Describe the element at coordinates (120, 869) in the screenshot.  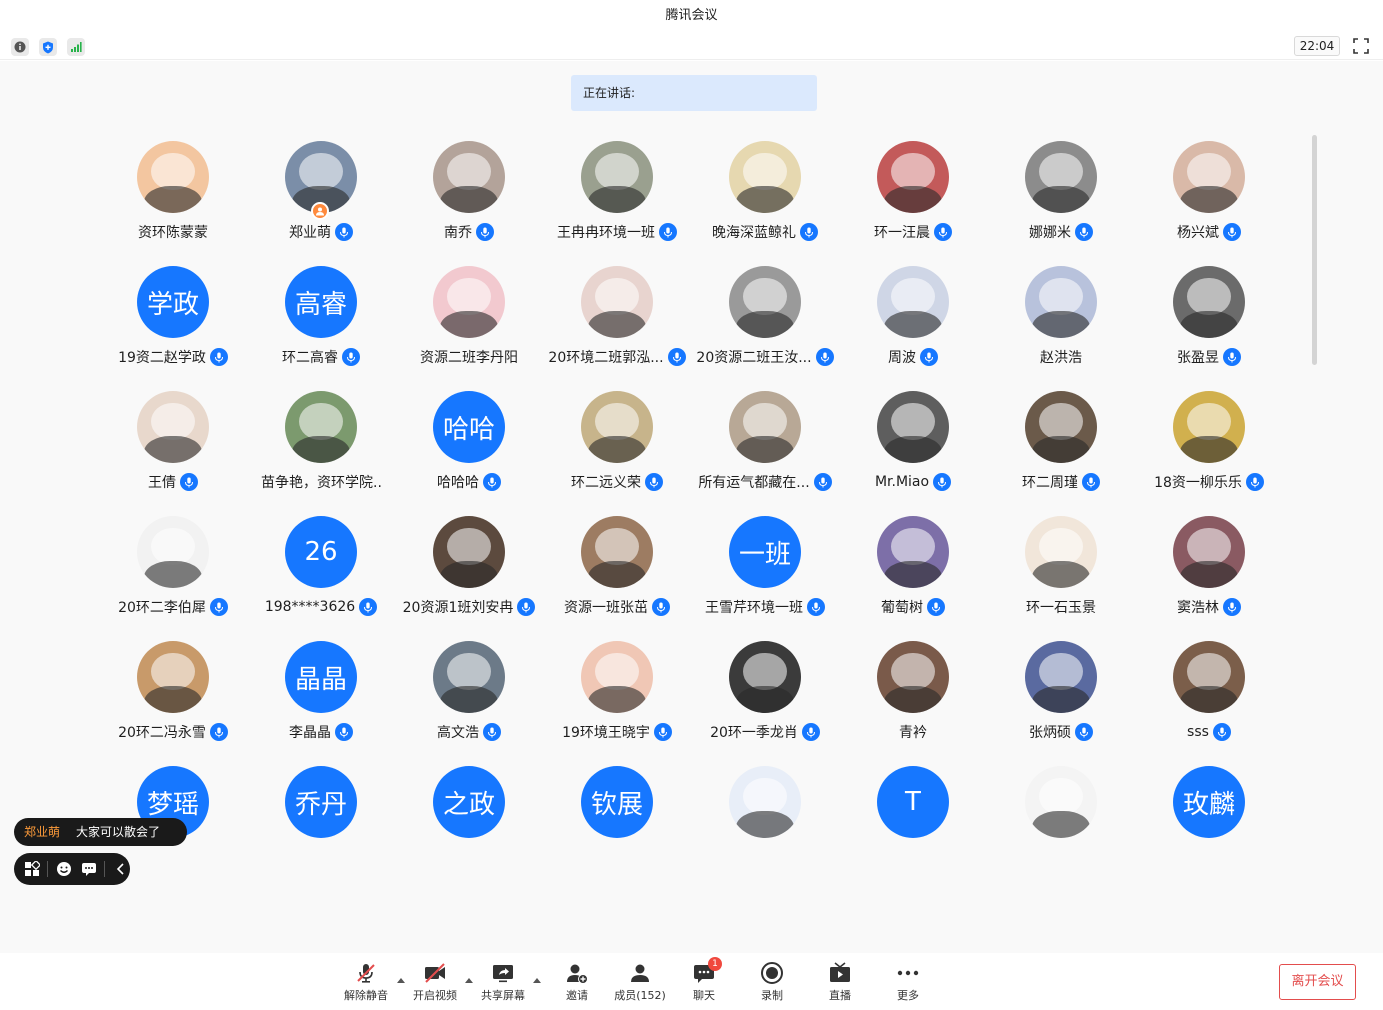
I see `collapse-icon` at that location.